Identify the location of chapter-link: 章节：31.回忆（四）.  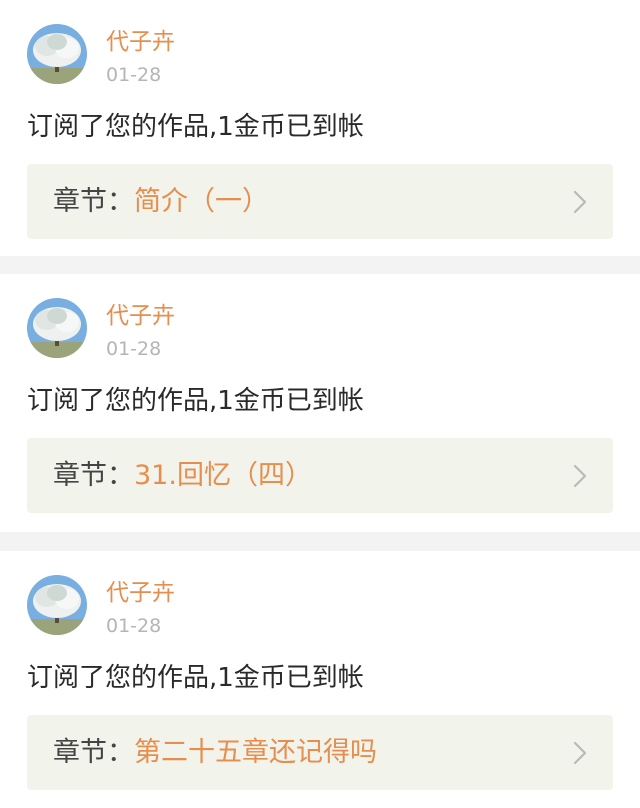
(320, 475).